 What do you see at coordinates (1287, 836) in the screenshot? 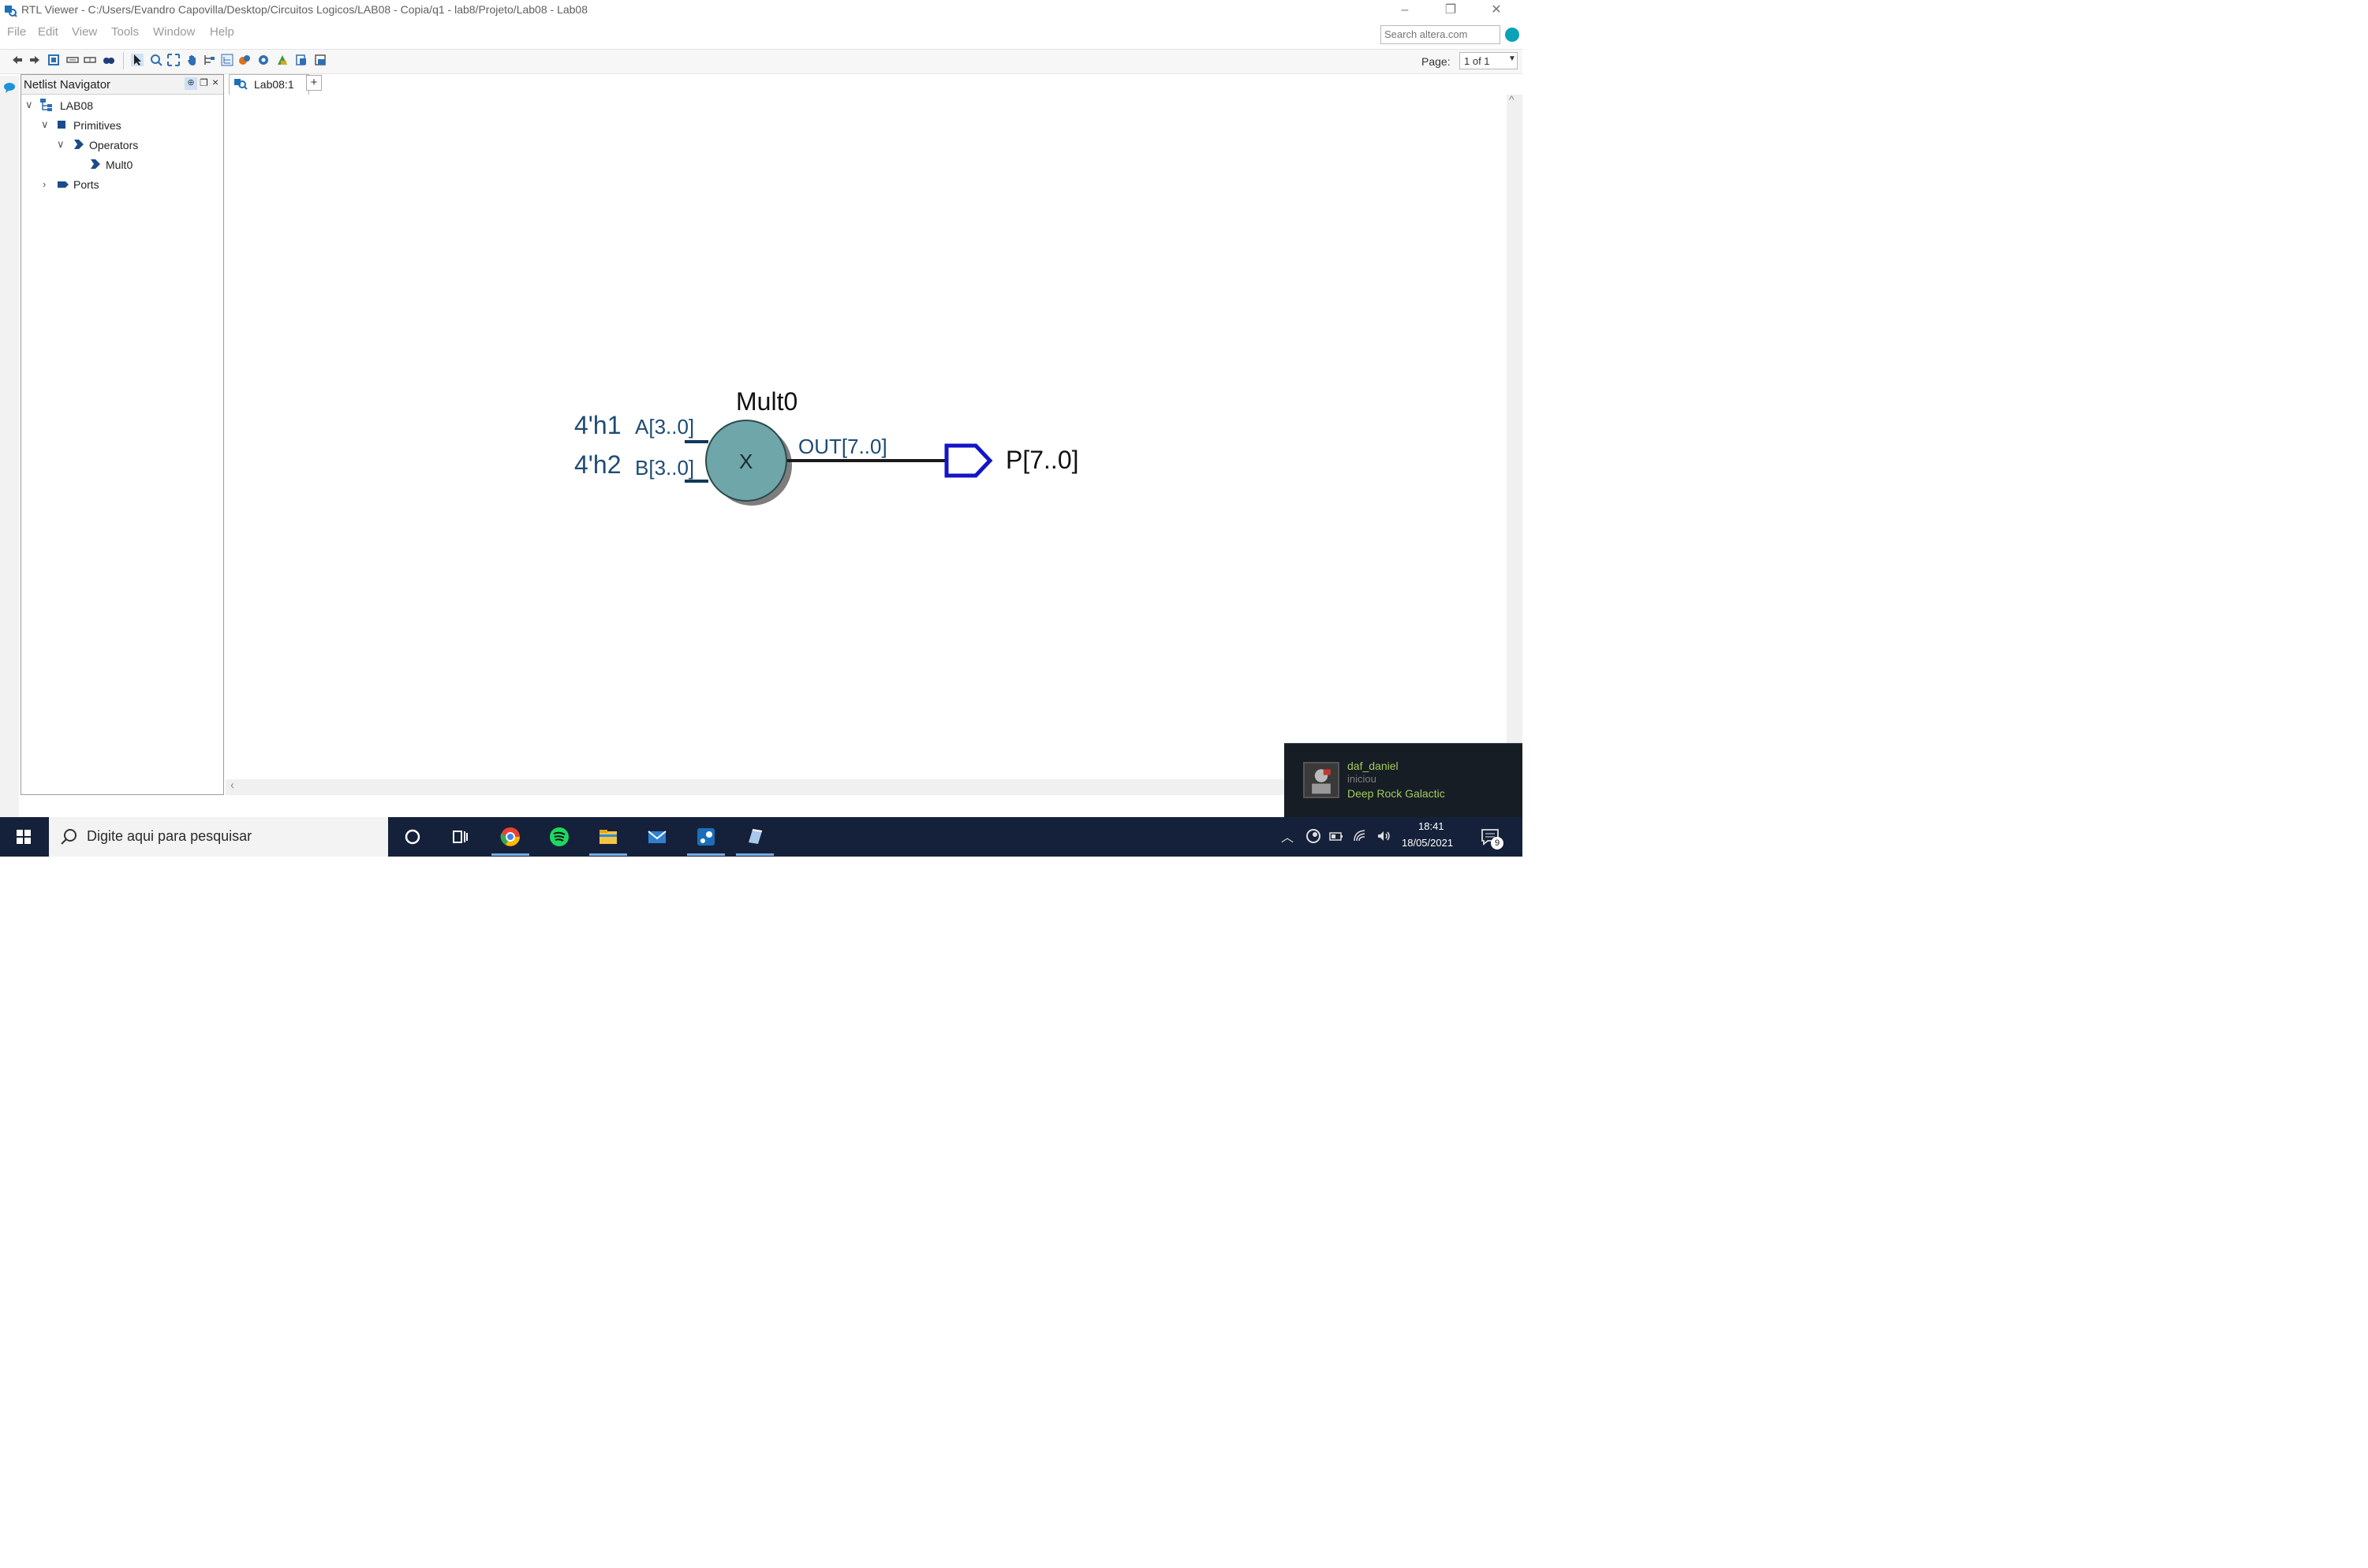
I see `show-hidden-icons-icon: ︿` at bounding box center [1287, 836].